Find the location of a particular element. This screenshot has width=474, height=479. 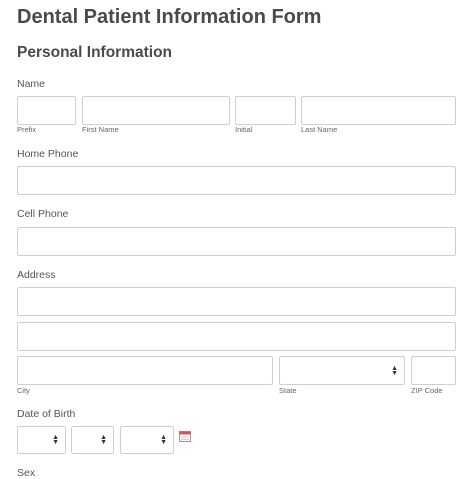

cell-phone-input is located at coordinates (236, 241).